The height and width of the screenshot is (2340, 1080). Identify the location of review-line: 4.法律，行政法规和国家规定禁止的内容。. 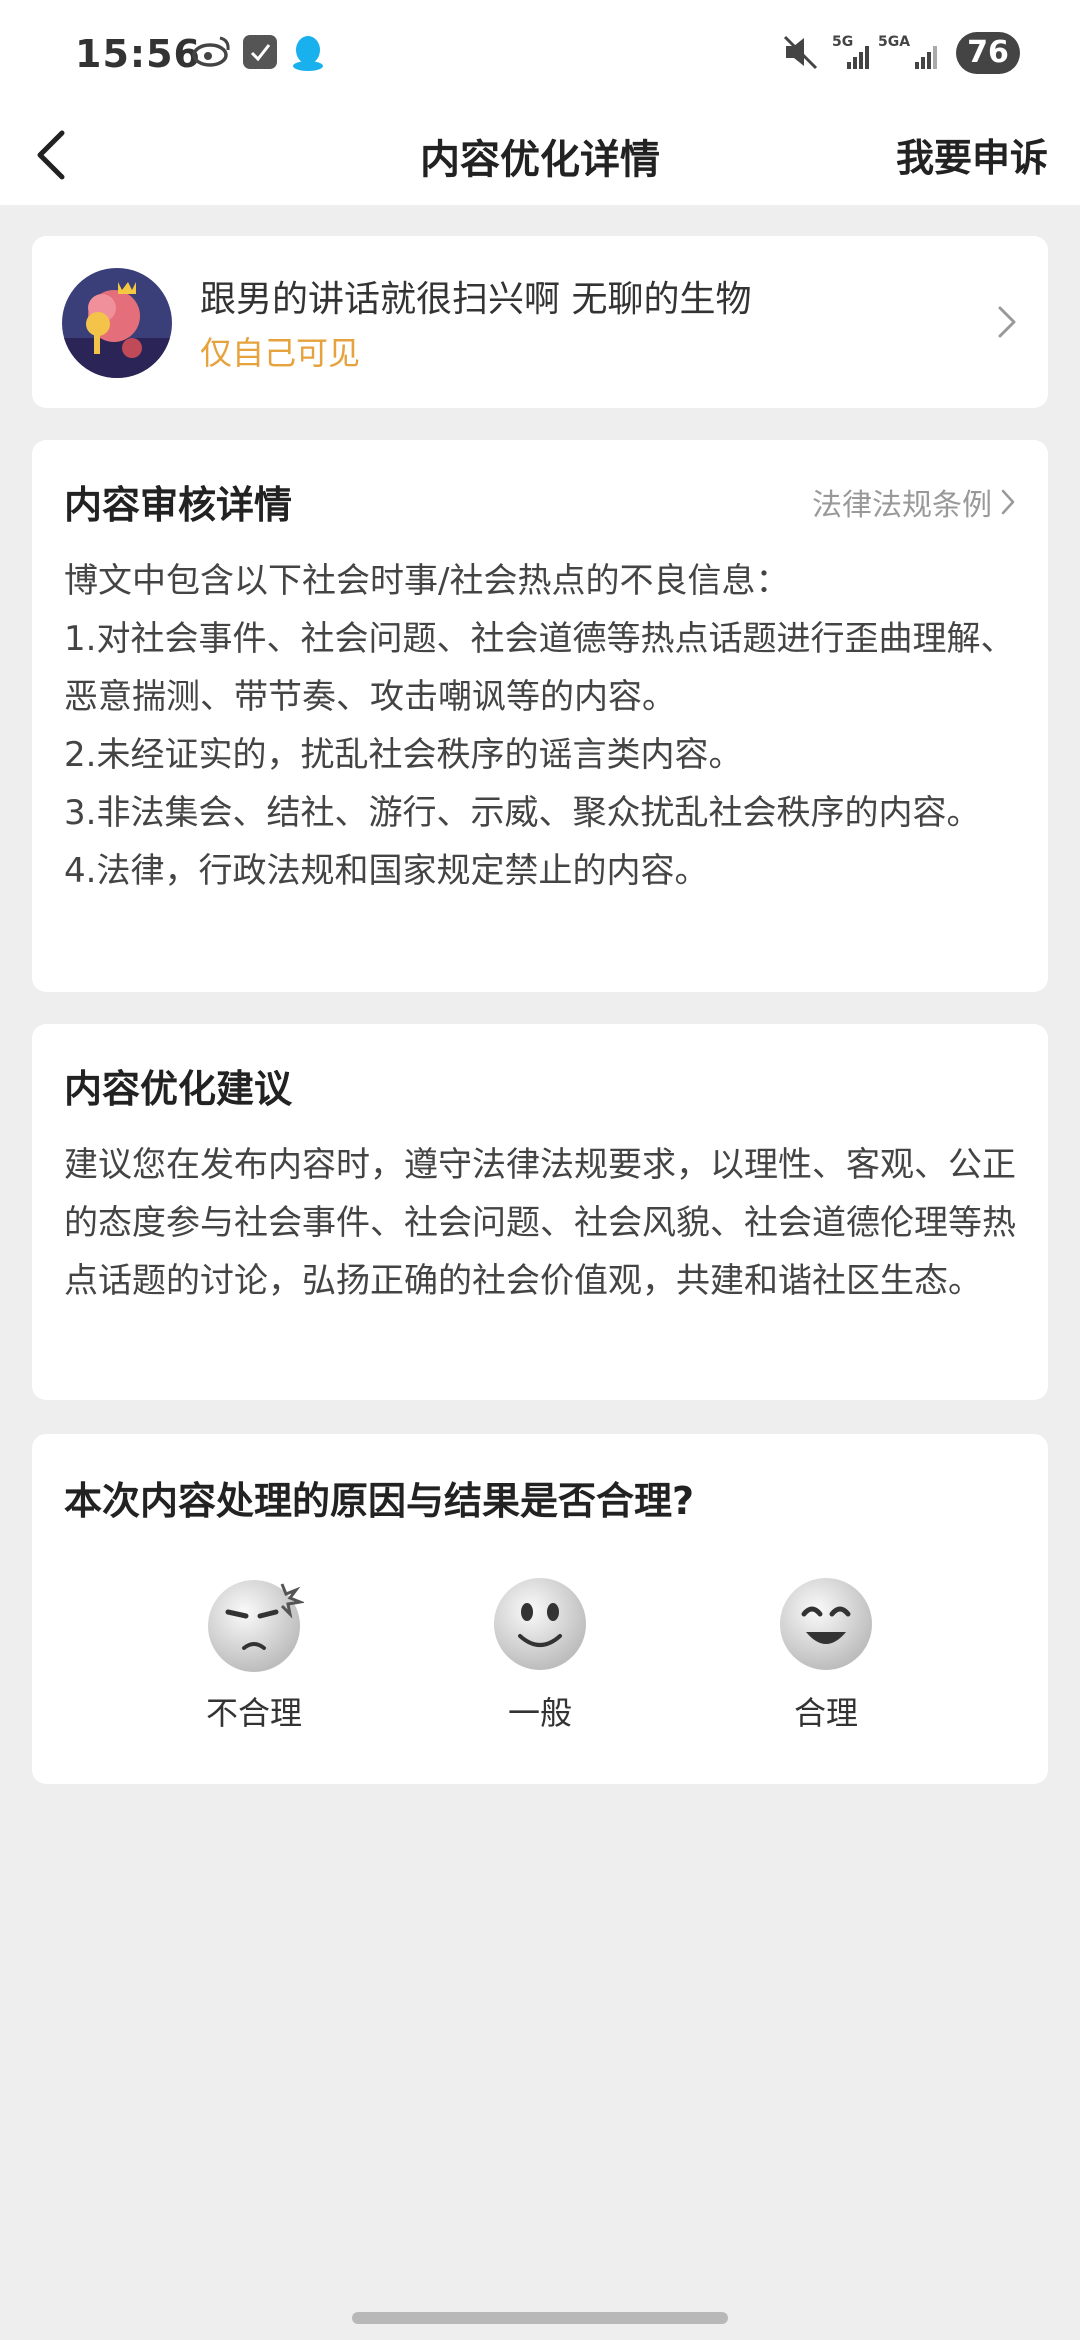
(386, 871).